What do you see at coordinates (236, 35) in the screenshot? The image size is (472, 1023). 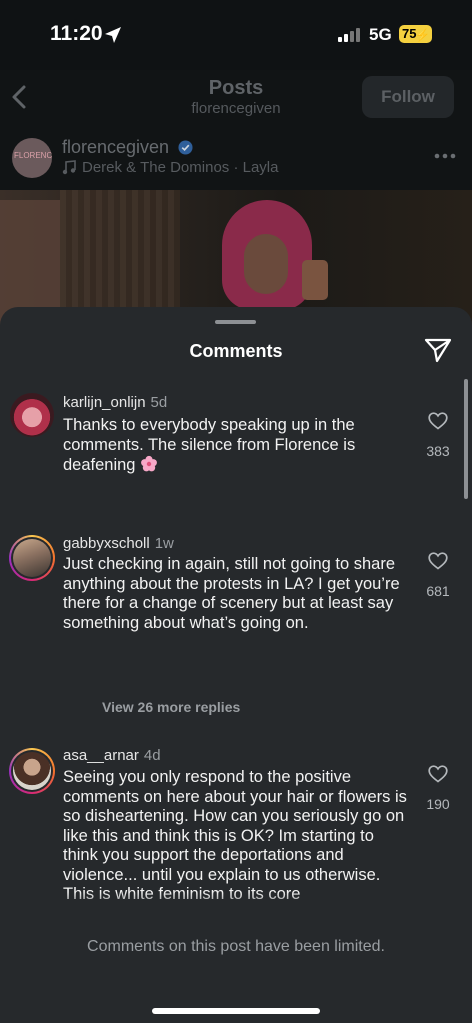 I see `status-bar: 11:20 5G 75 ⚡` at bounding box center [236, 35].